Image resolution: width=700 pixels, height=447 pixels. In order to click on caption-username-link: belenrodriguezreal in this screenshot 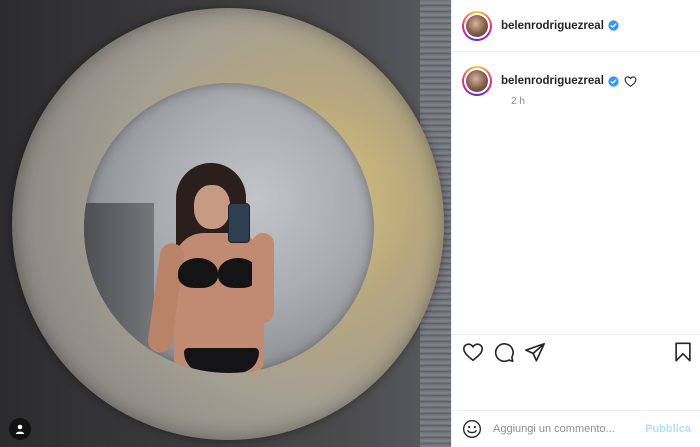, I will do `click(552, 81)`.